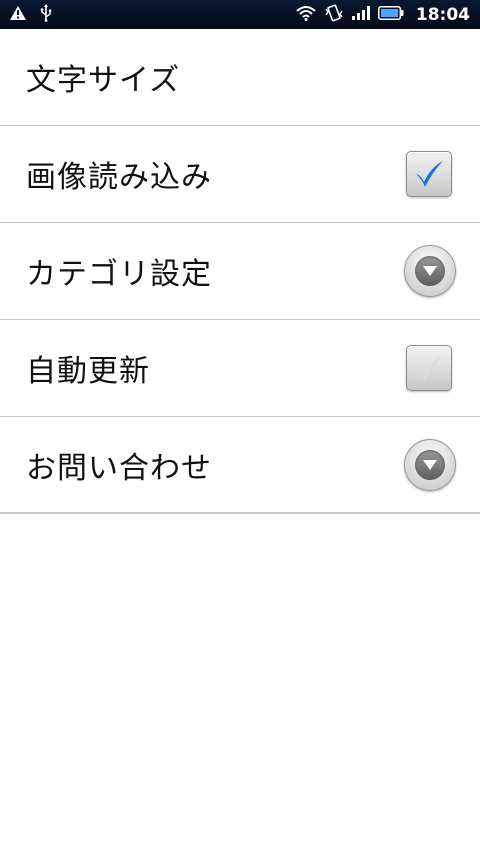 The image size is (480, 854). I want to click on setting-row-auto-update: 自動更新, so click(240, 368).